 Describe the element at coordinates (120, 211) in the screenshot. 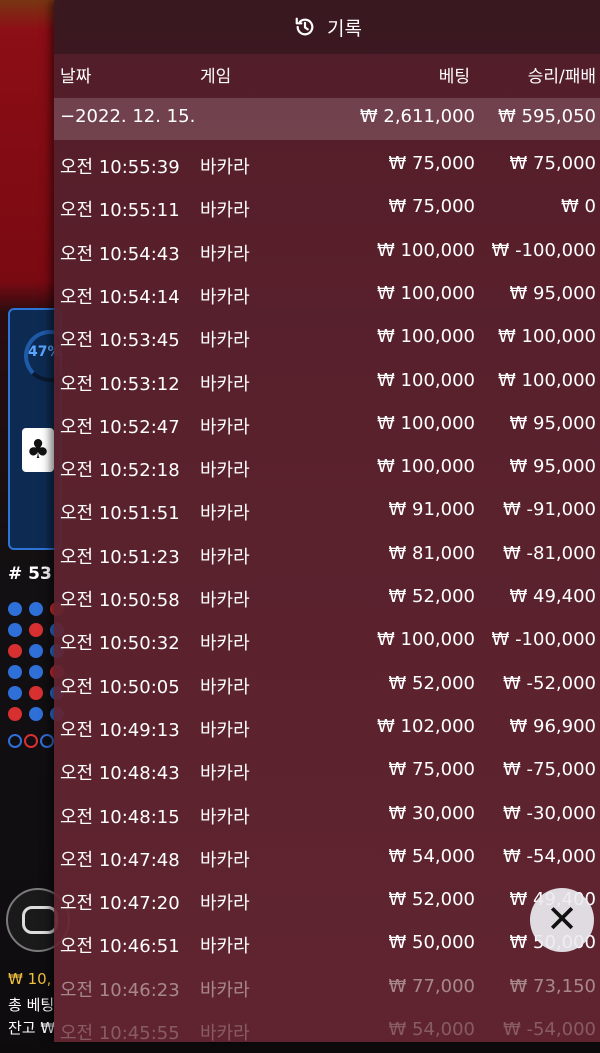

I see `row-time: 오전 10:55:11` at that location.